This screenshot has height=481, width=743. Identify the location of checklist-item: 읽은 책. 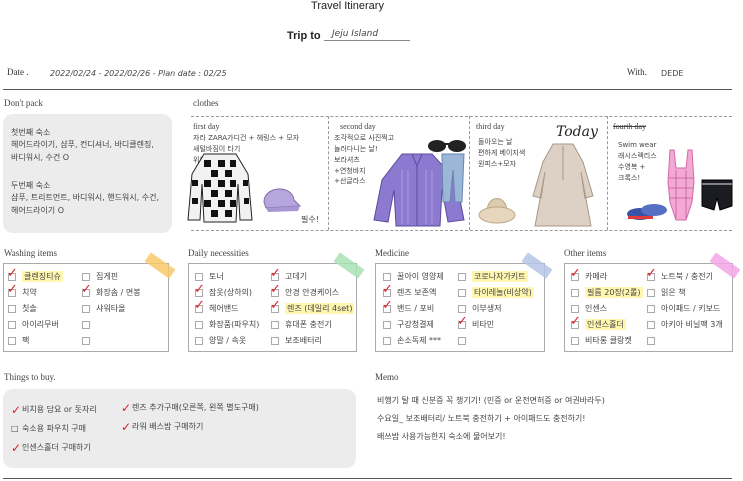
(666, 292).